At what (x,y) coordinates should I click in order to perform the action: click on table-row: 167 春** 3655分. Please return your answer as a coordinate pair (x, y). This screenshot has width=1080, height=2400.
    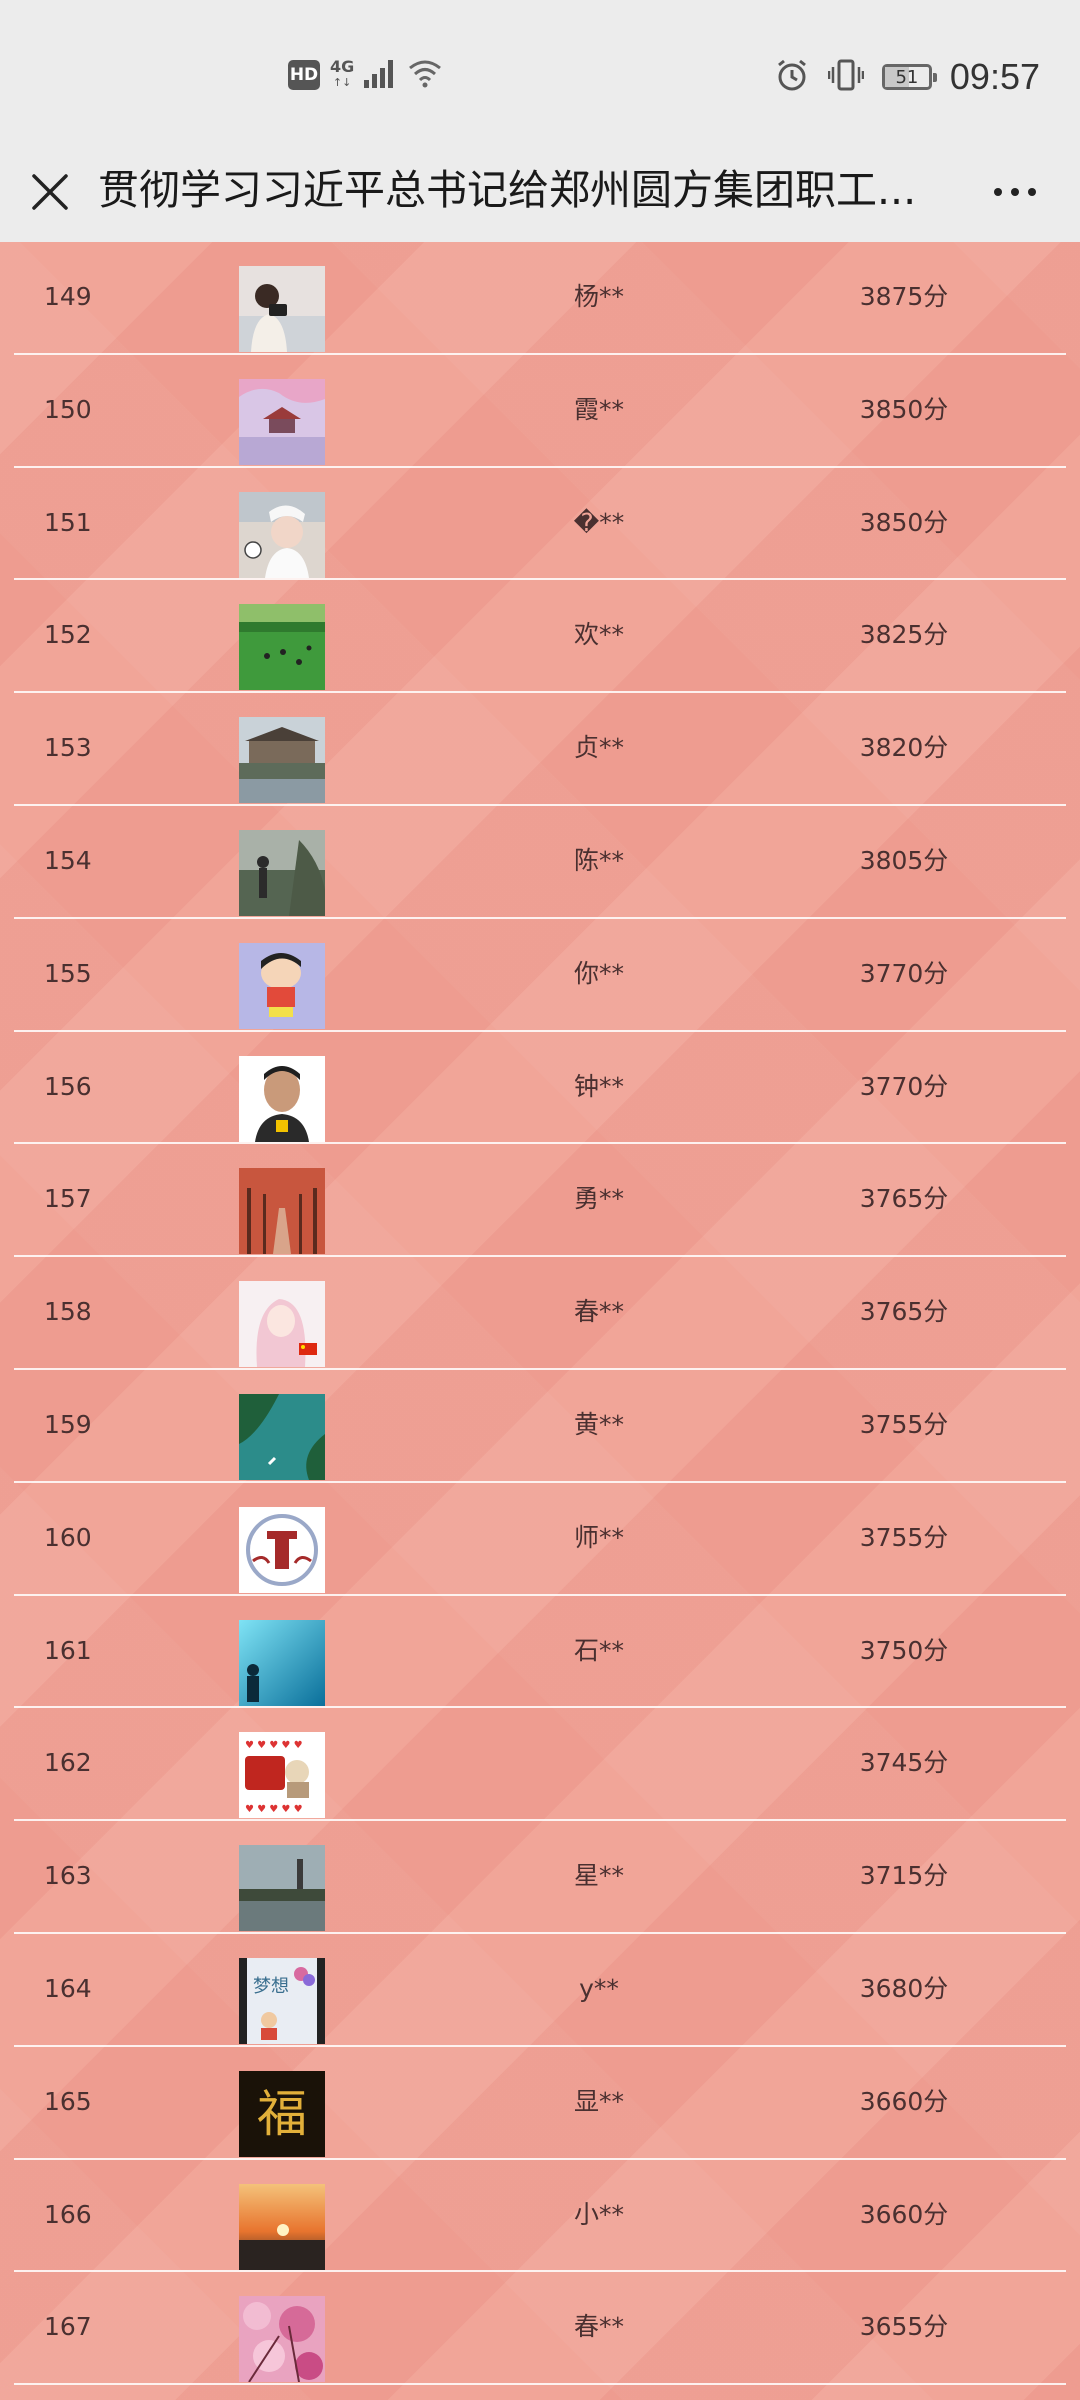
    Looking at the image, I should click on (540, 2329).